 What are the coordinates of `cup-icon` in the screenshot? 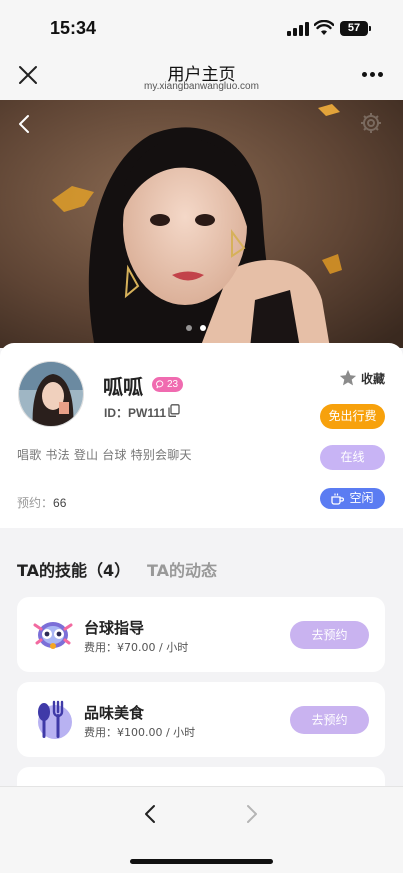 It's located at (338, 499).